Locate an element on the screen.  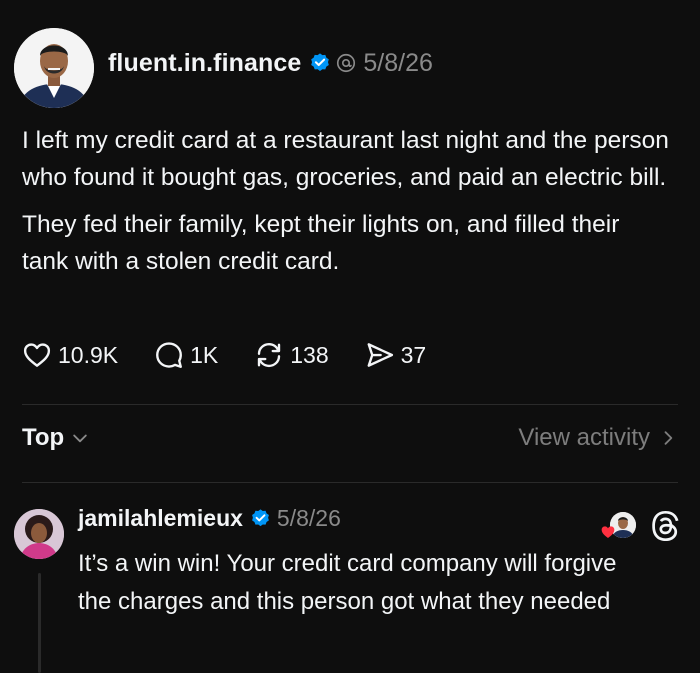
thread-line is located at coordinates (39, 623).